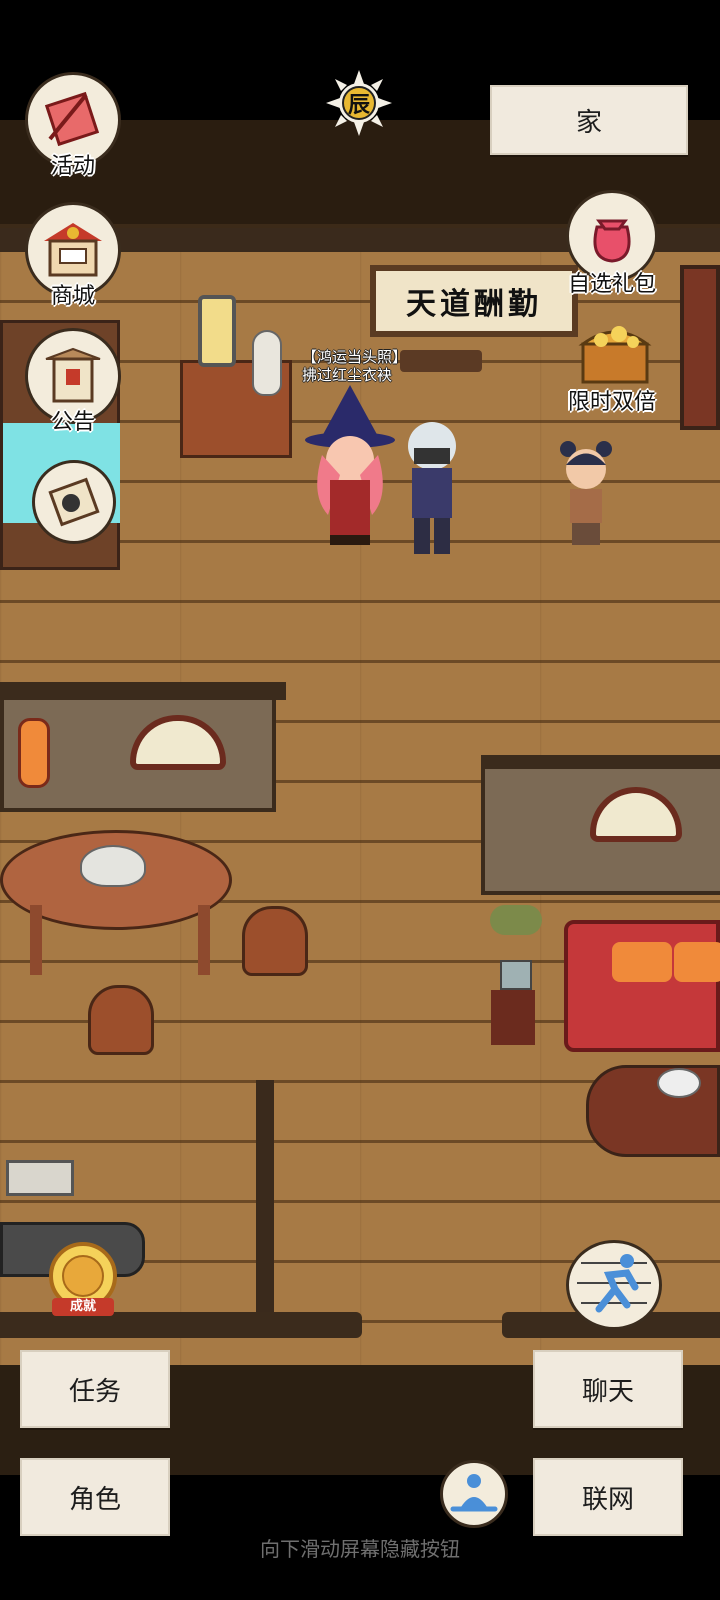 This screenshot has width=720, height=1600. I want to click on time-indicator: 辰, so click(359, 103).